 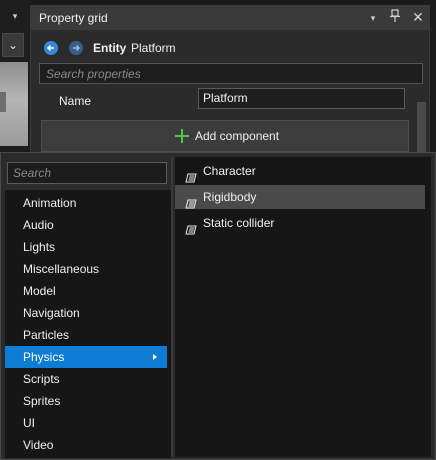 What do you see at coordinates (155, 357) in the screenshot?
I see `submenu-arrow-icon` at bounding box center [155, 357].